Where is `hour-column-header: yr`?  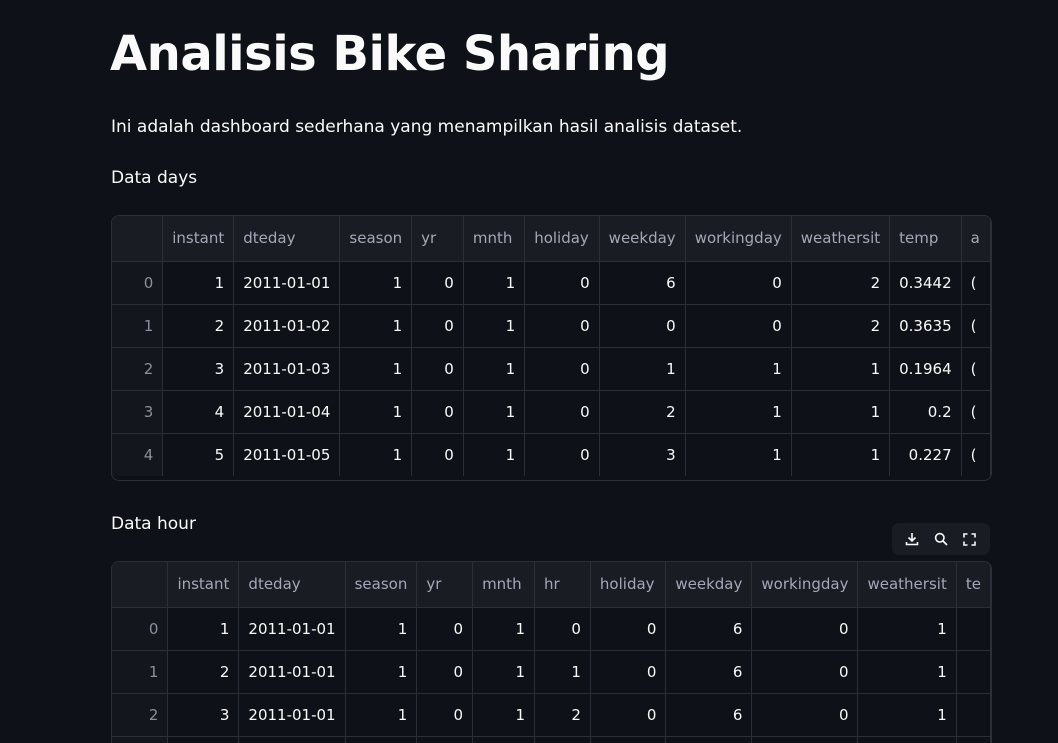
hour-column-header: yr is located at coordinates (445, 585).